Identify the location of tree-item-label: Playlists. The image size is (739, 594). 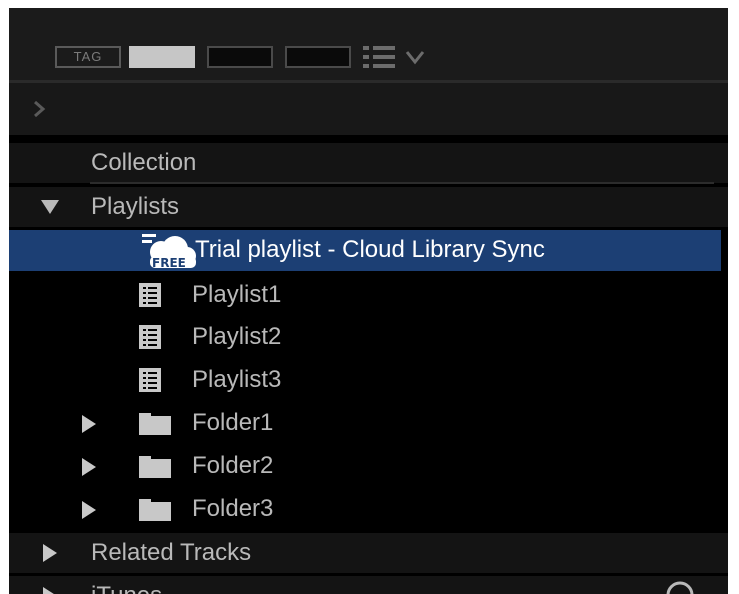
(135, 206).